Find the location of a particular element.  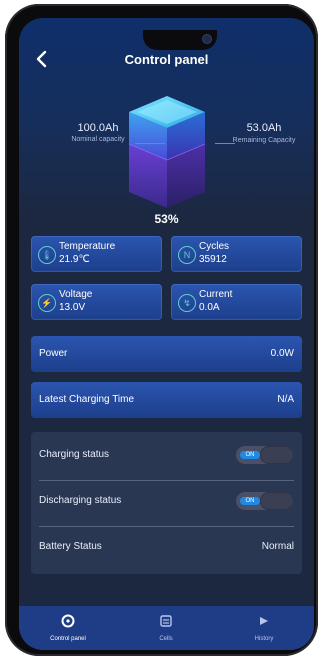

cycles-label: Cycles is located at coordinates (214, 246).